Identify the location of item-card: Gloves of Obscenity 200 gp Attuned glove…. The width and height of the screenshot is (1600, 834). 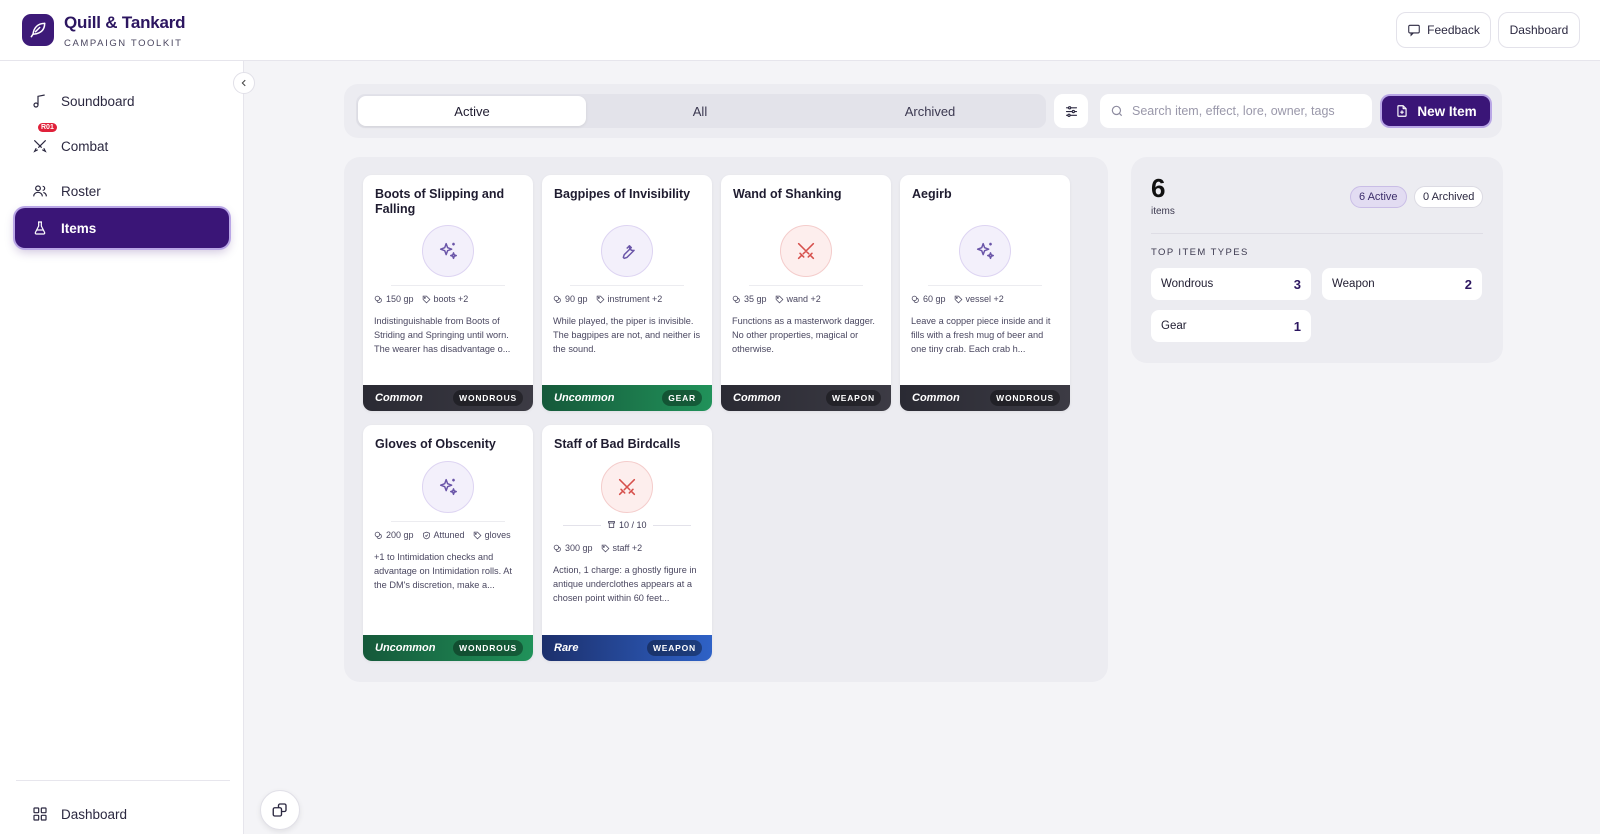
(448, 543).